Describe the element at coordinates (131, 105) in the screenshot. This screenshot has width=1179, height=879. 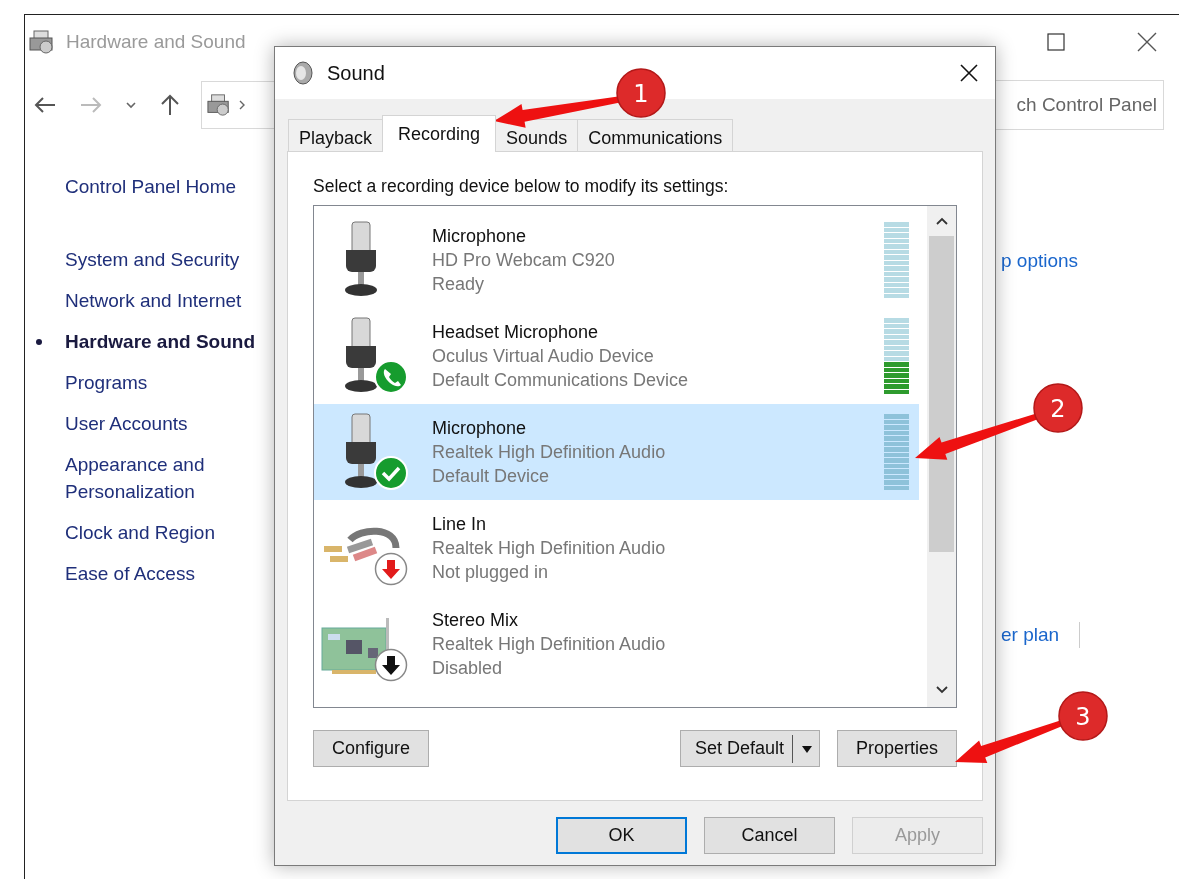
I see `chevron-down-icon` at that location.